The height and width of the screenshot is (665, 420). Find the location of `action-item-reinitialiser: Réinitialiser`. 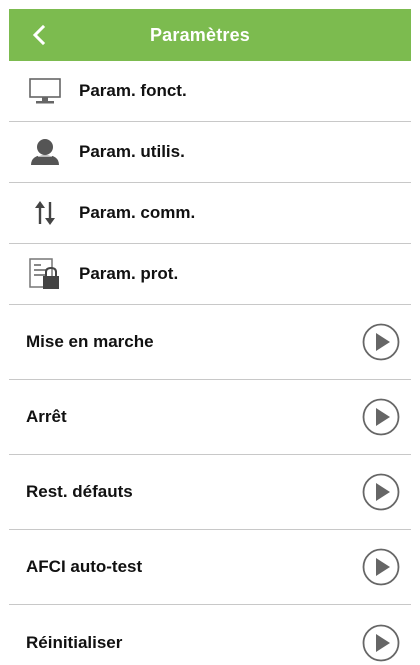

action-item-reinitialiser: Réinitialiser is located at coordinates (210, 635).